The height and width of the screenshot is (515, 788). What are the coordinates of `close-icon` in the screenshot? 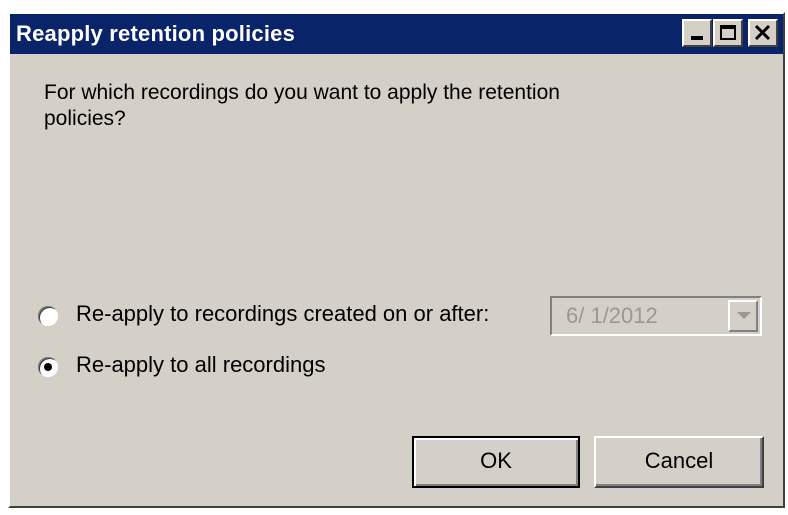 It's located at (762, 32).